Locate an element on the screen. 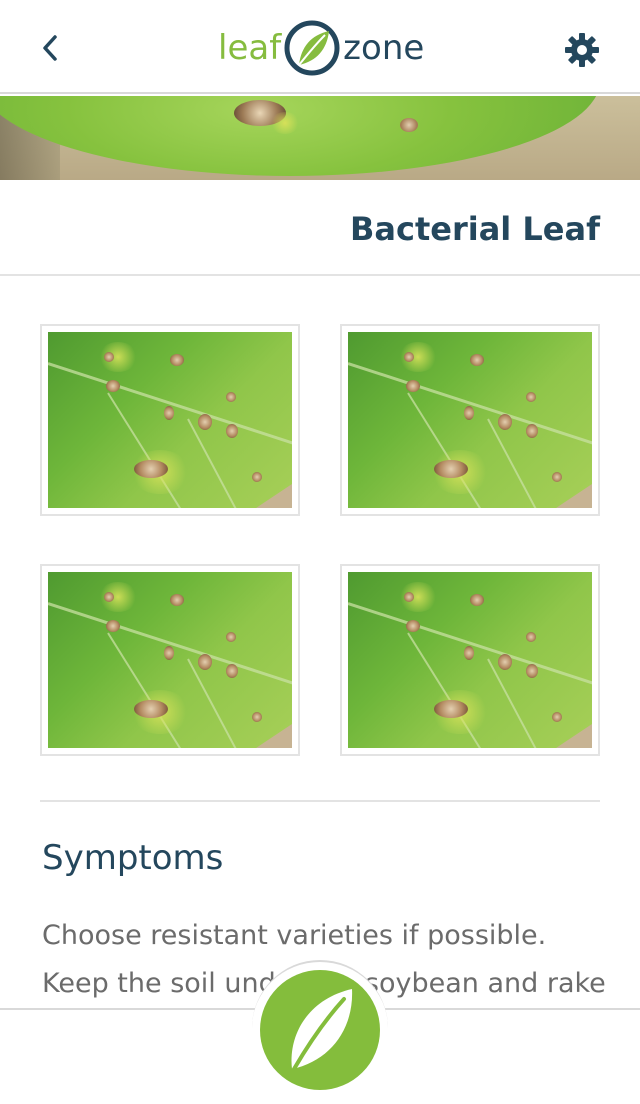  gear-icon is located at coordinates (582, 50).